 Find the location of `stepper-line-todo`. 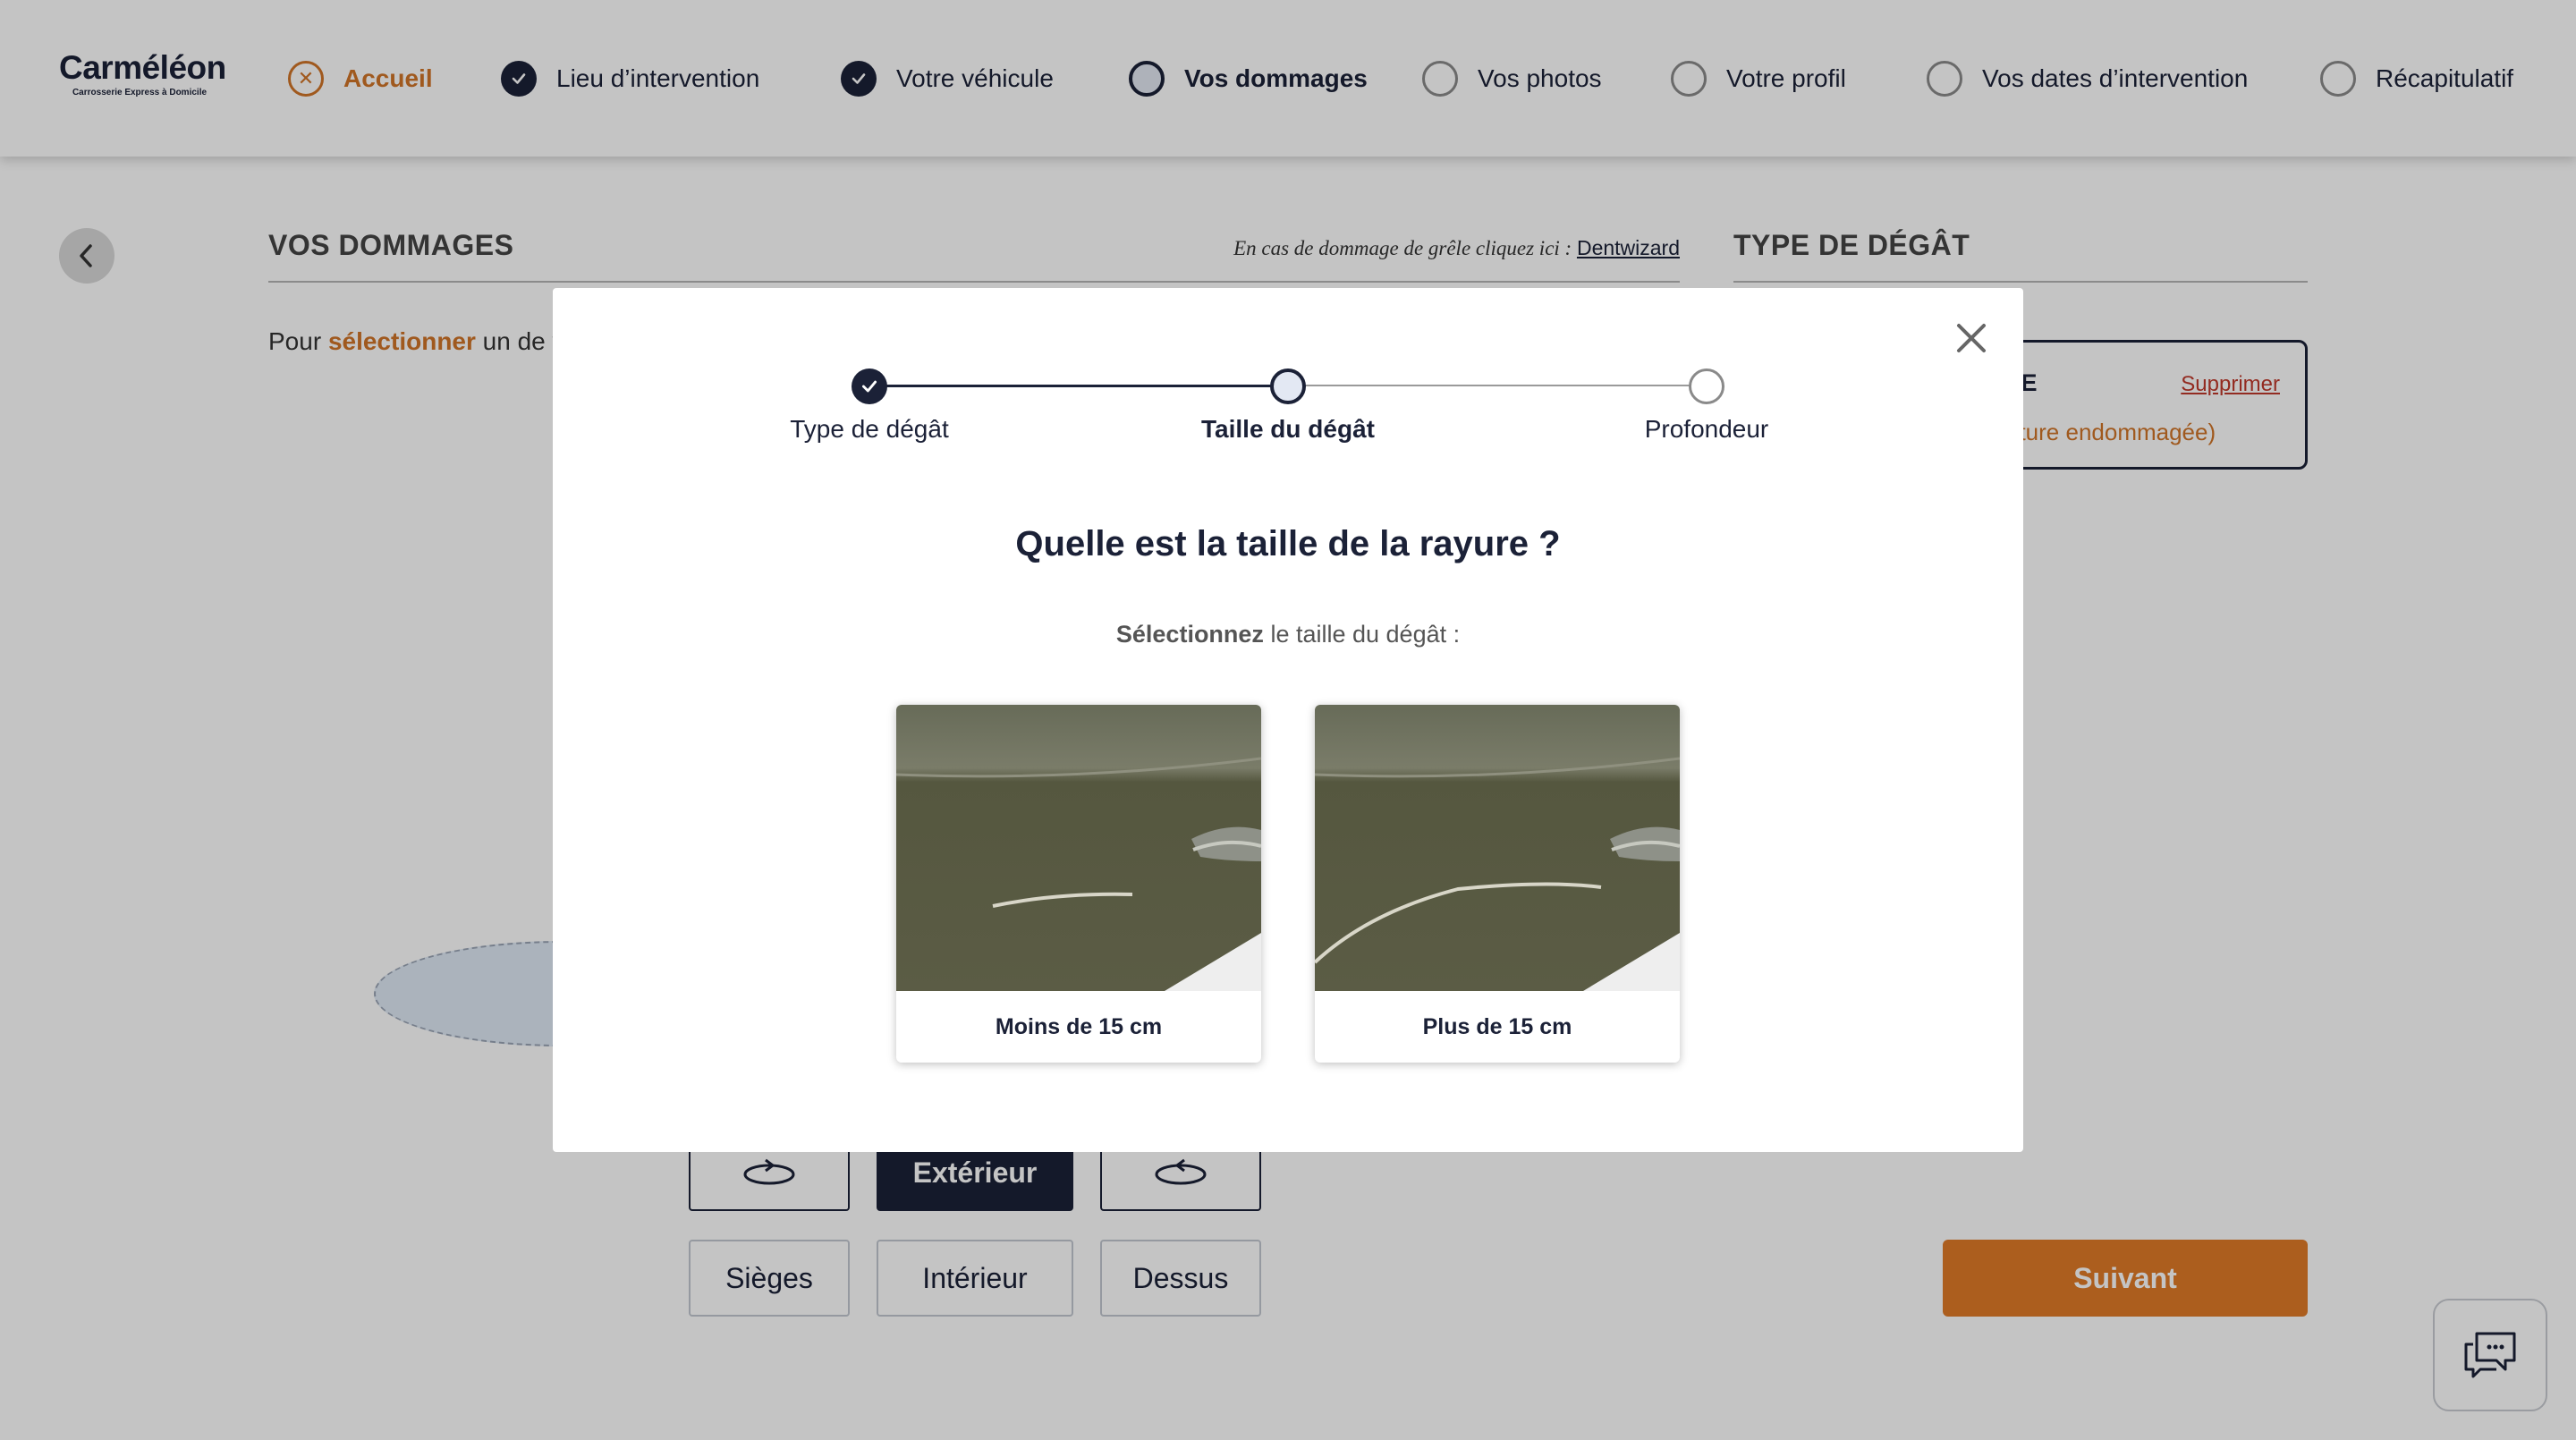

stepper-line-todo is located at coordinates (1500, 385).